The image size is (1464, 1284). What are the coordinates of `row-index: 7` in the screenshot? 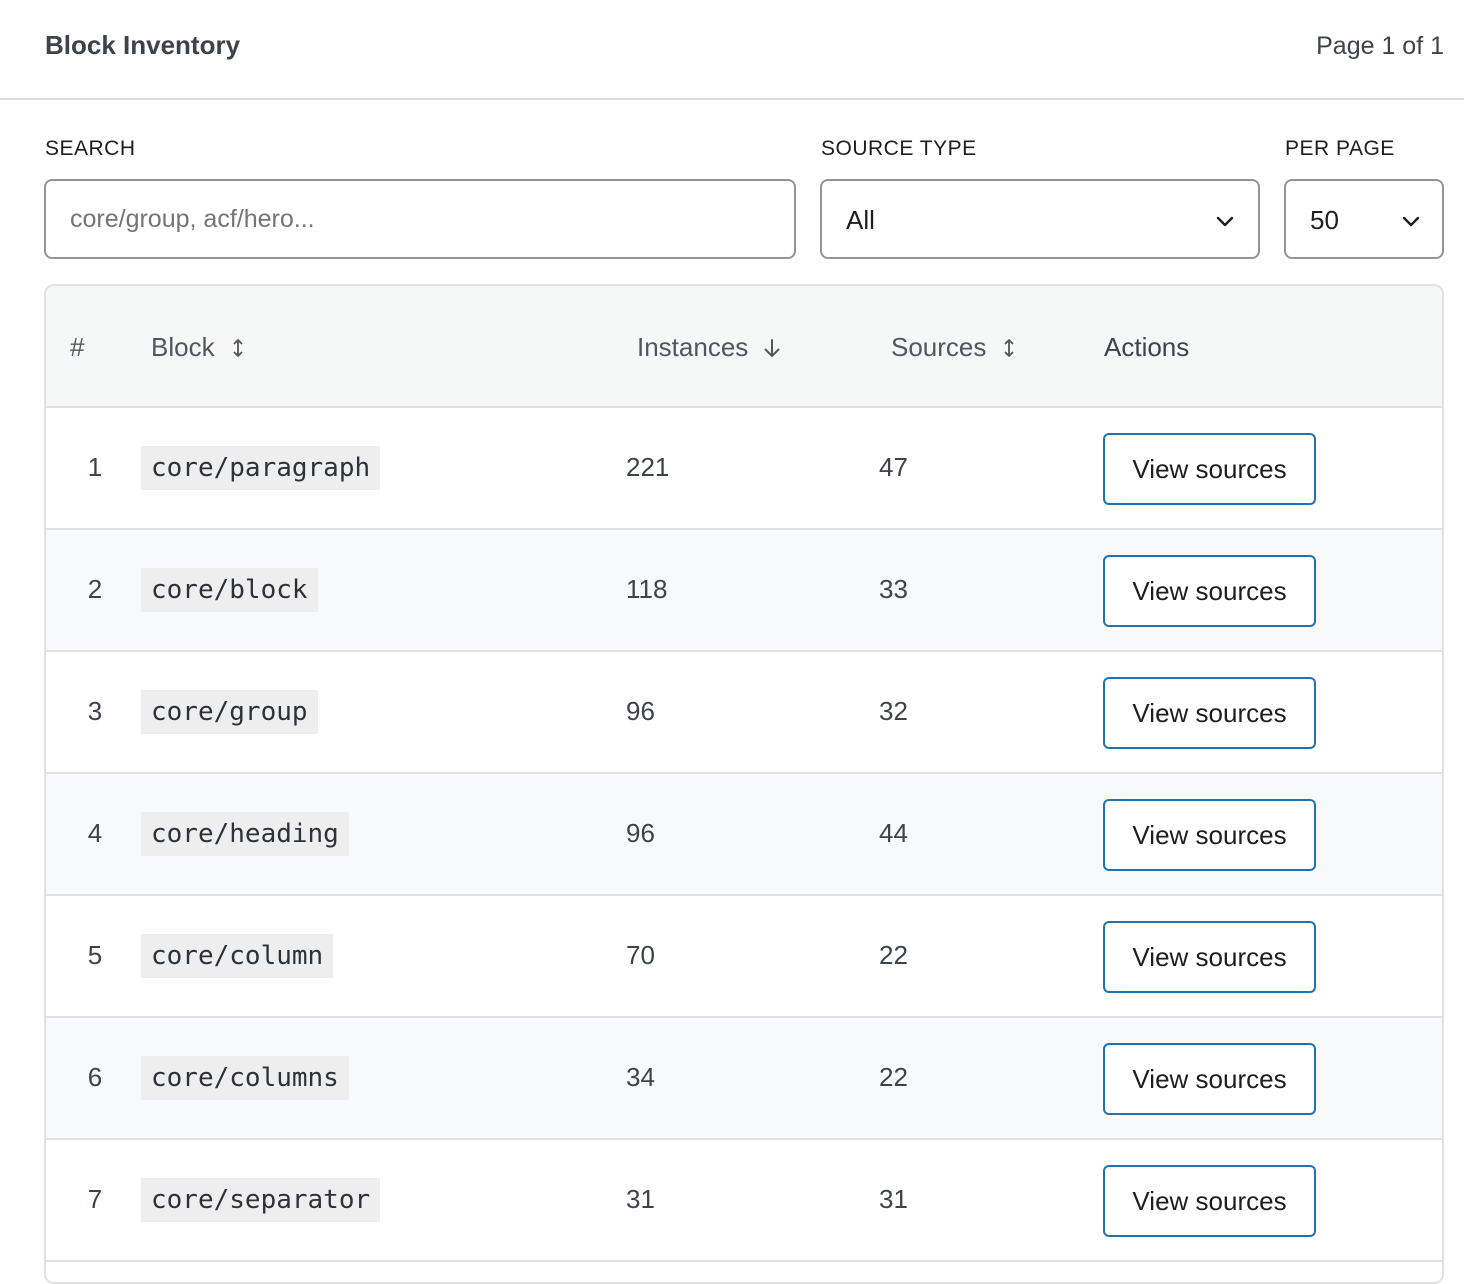 It's located at (95, 1199).